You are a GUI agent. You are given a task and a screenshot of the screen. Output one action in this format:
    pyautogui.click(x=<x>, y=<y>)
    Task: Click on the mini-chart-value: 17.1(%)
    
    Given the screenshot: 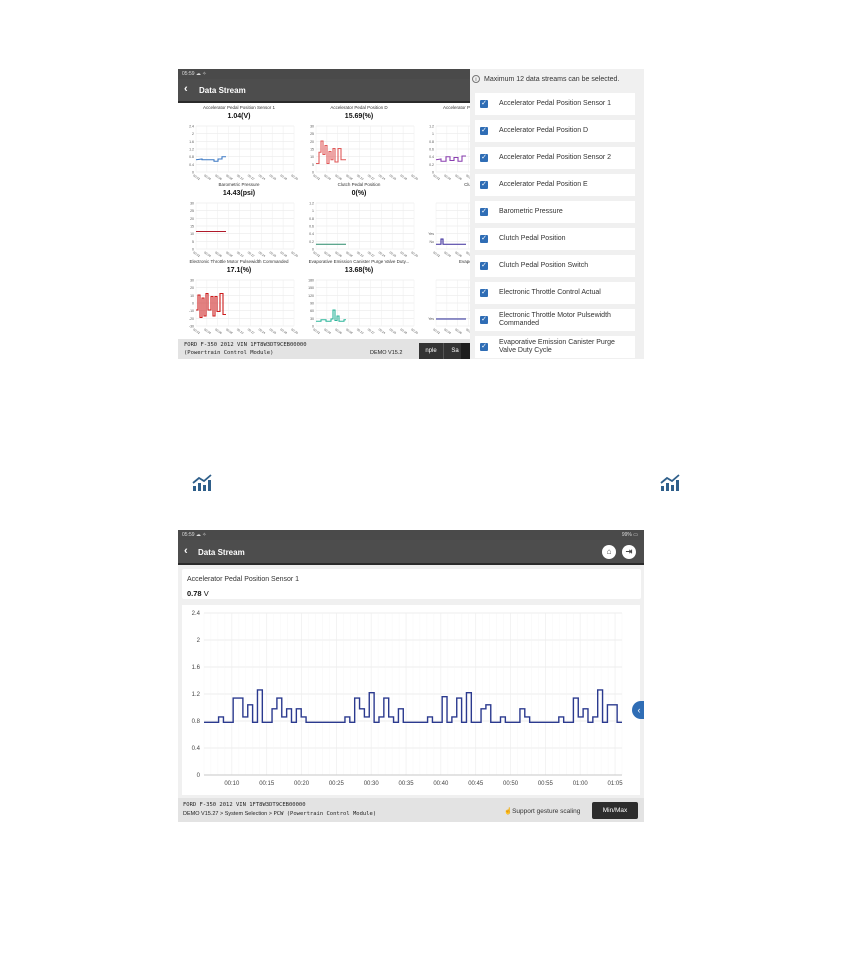 What is the action you would take?
    pyautogui.click(x=239, y=270)
    